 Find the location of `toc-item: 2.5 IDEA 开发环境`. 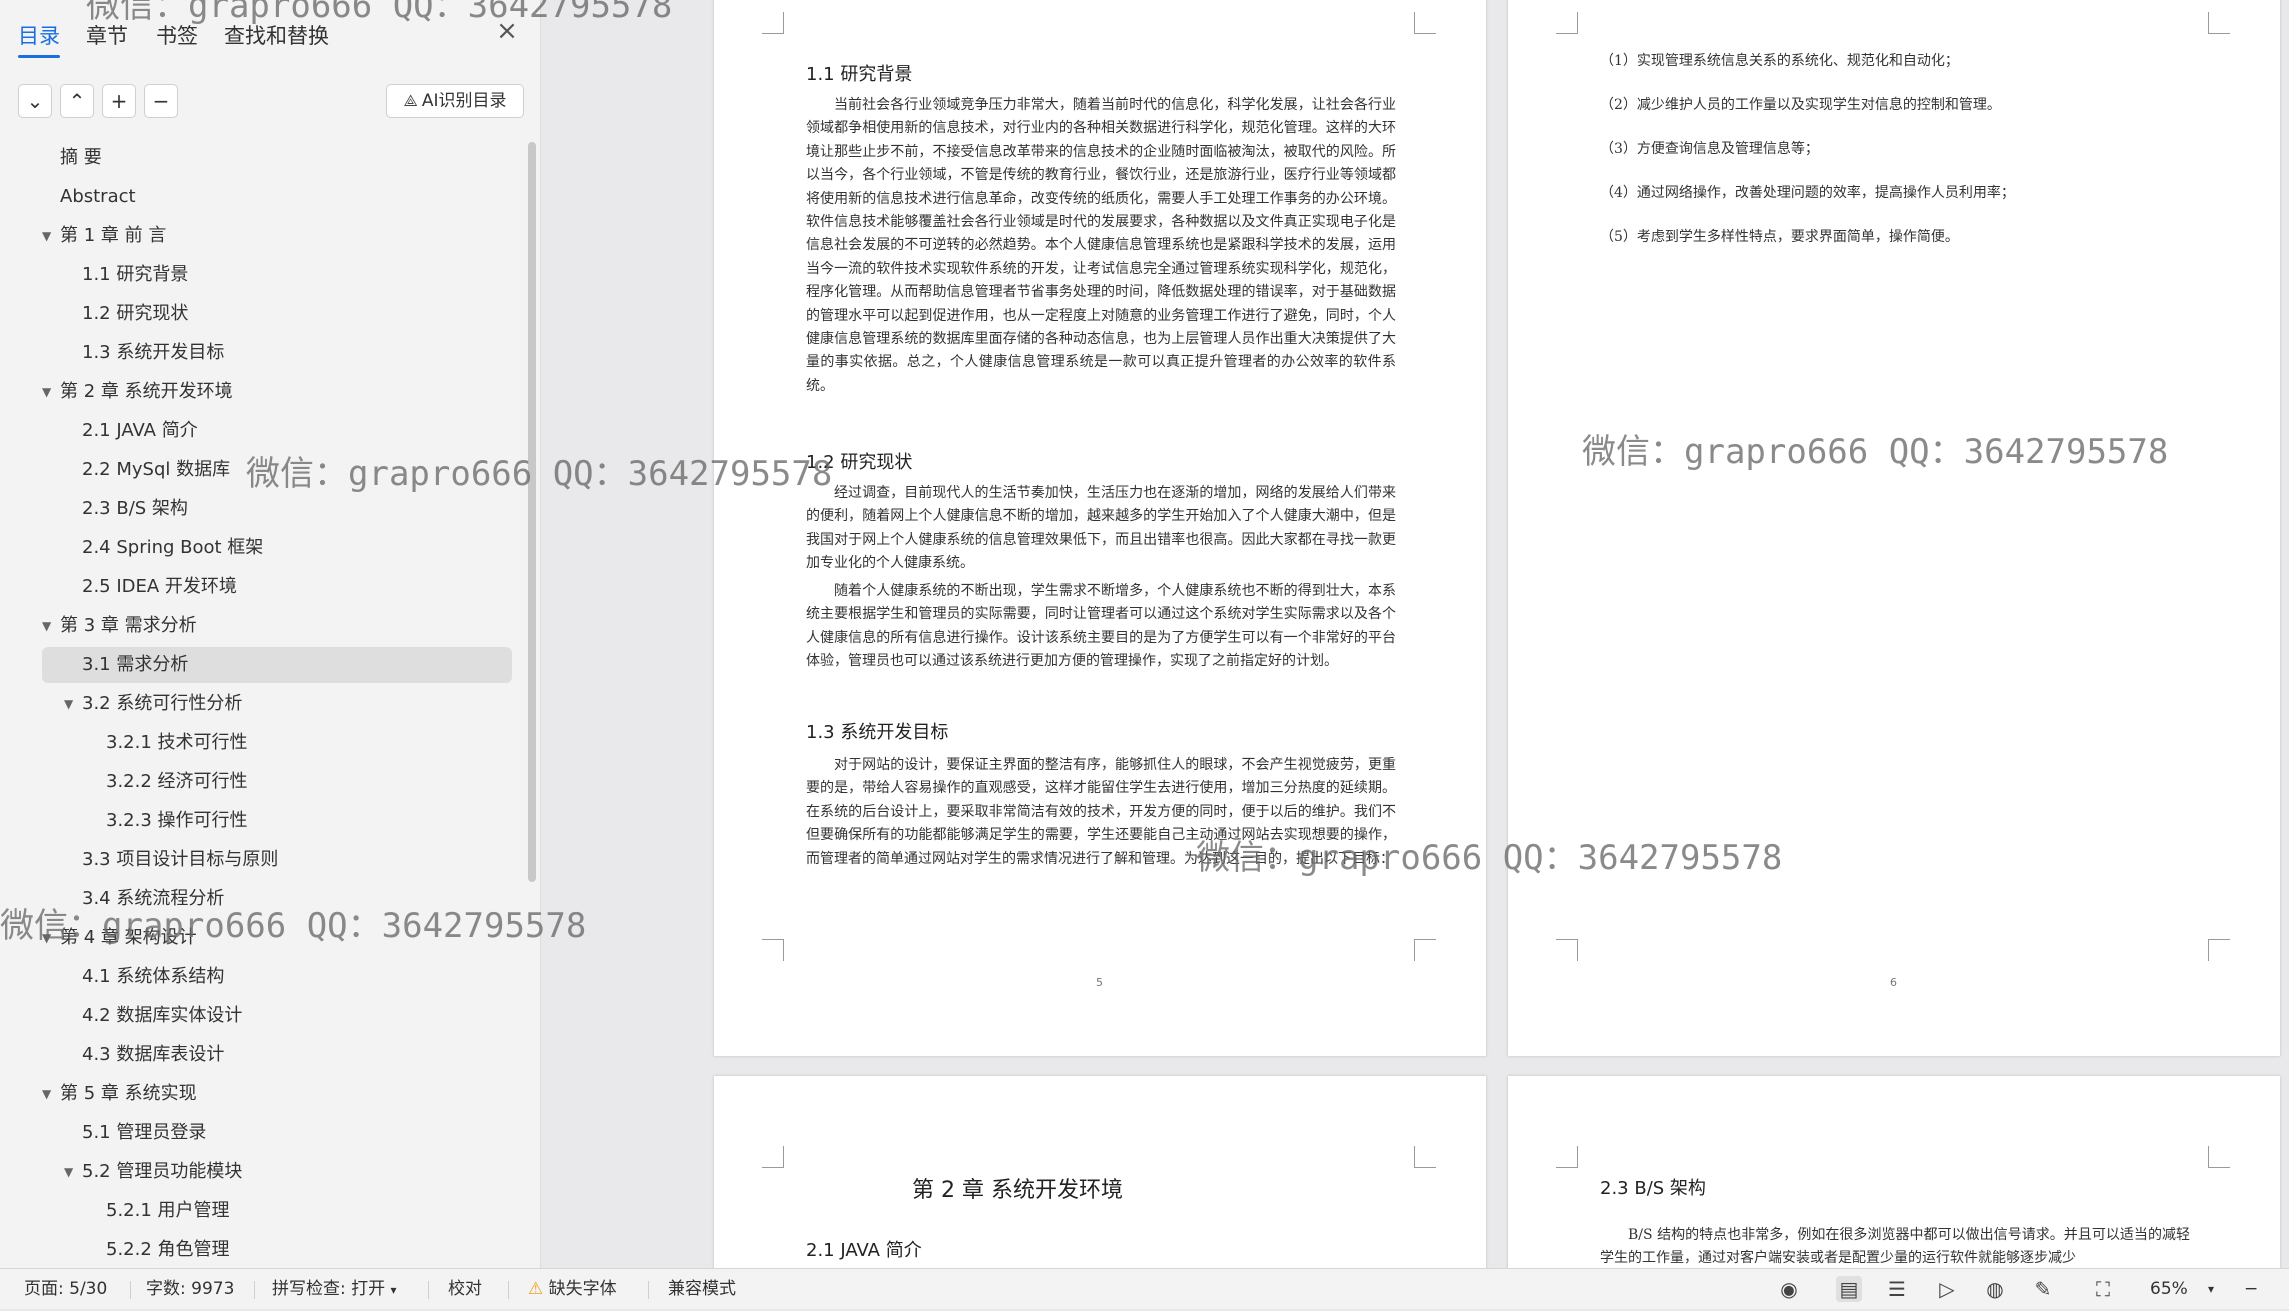

toc-item: 2.5 IDEA 开发环境 is located at coordinates (277, 587).